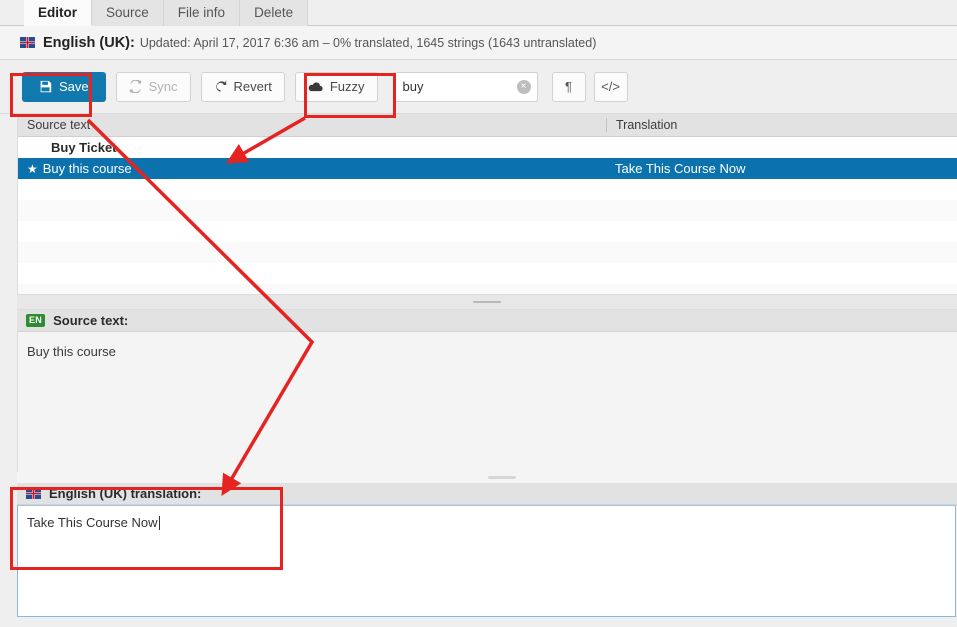  I want to click on refresh-icon, so click(135, 86).